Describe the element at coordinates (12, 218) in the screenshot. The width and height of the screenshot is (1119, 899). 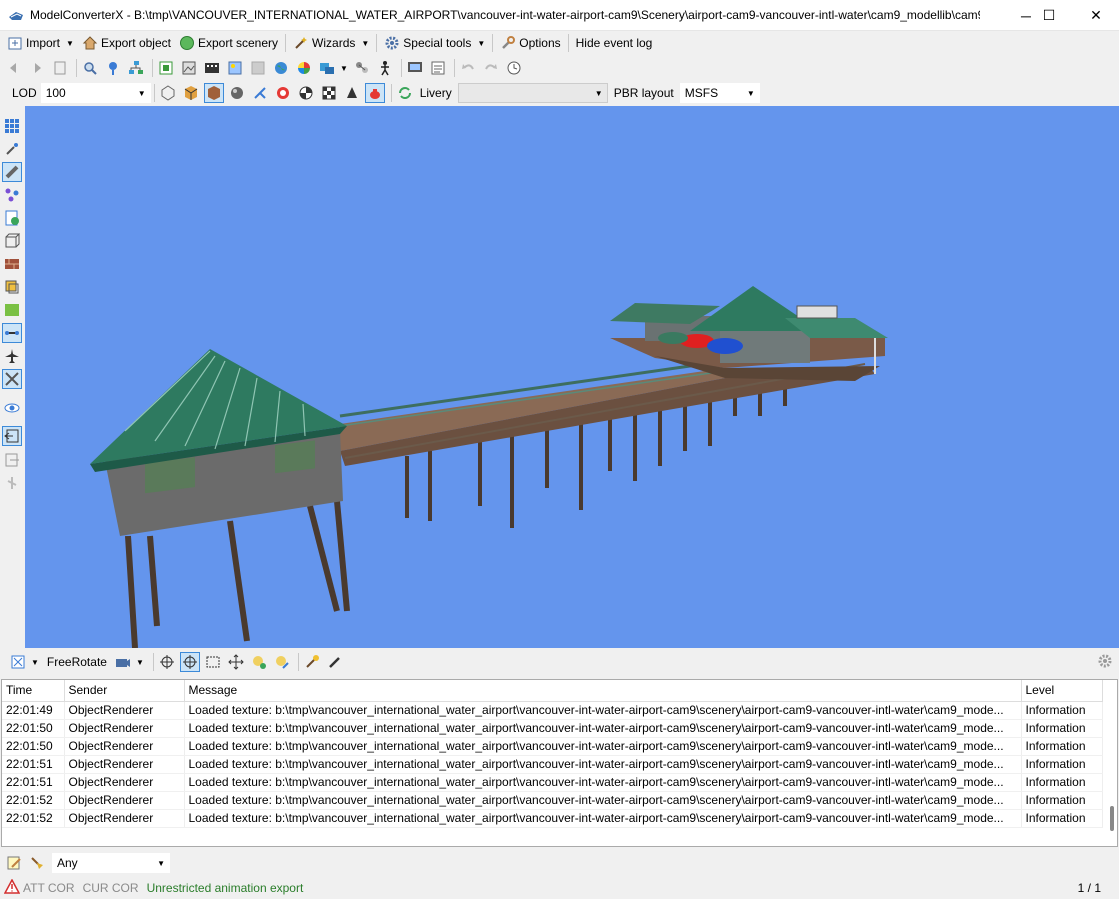
I see `add-document-icon` at that location.